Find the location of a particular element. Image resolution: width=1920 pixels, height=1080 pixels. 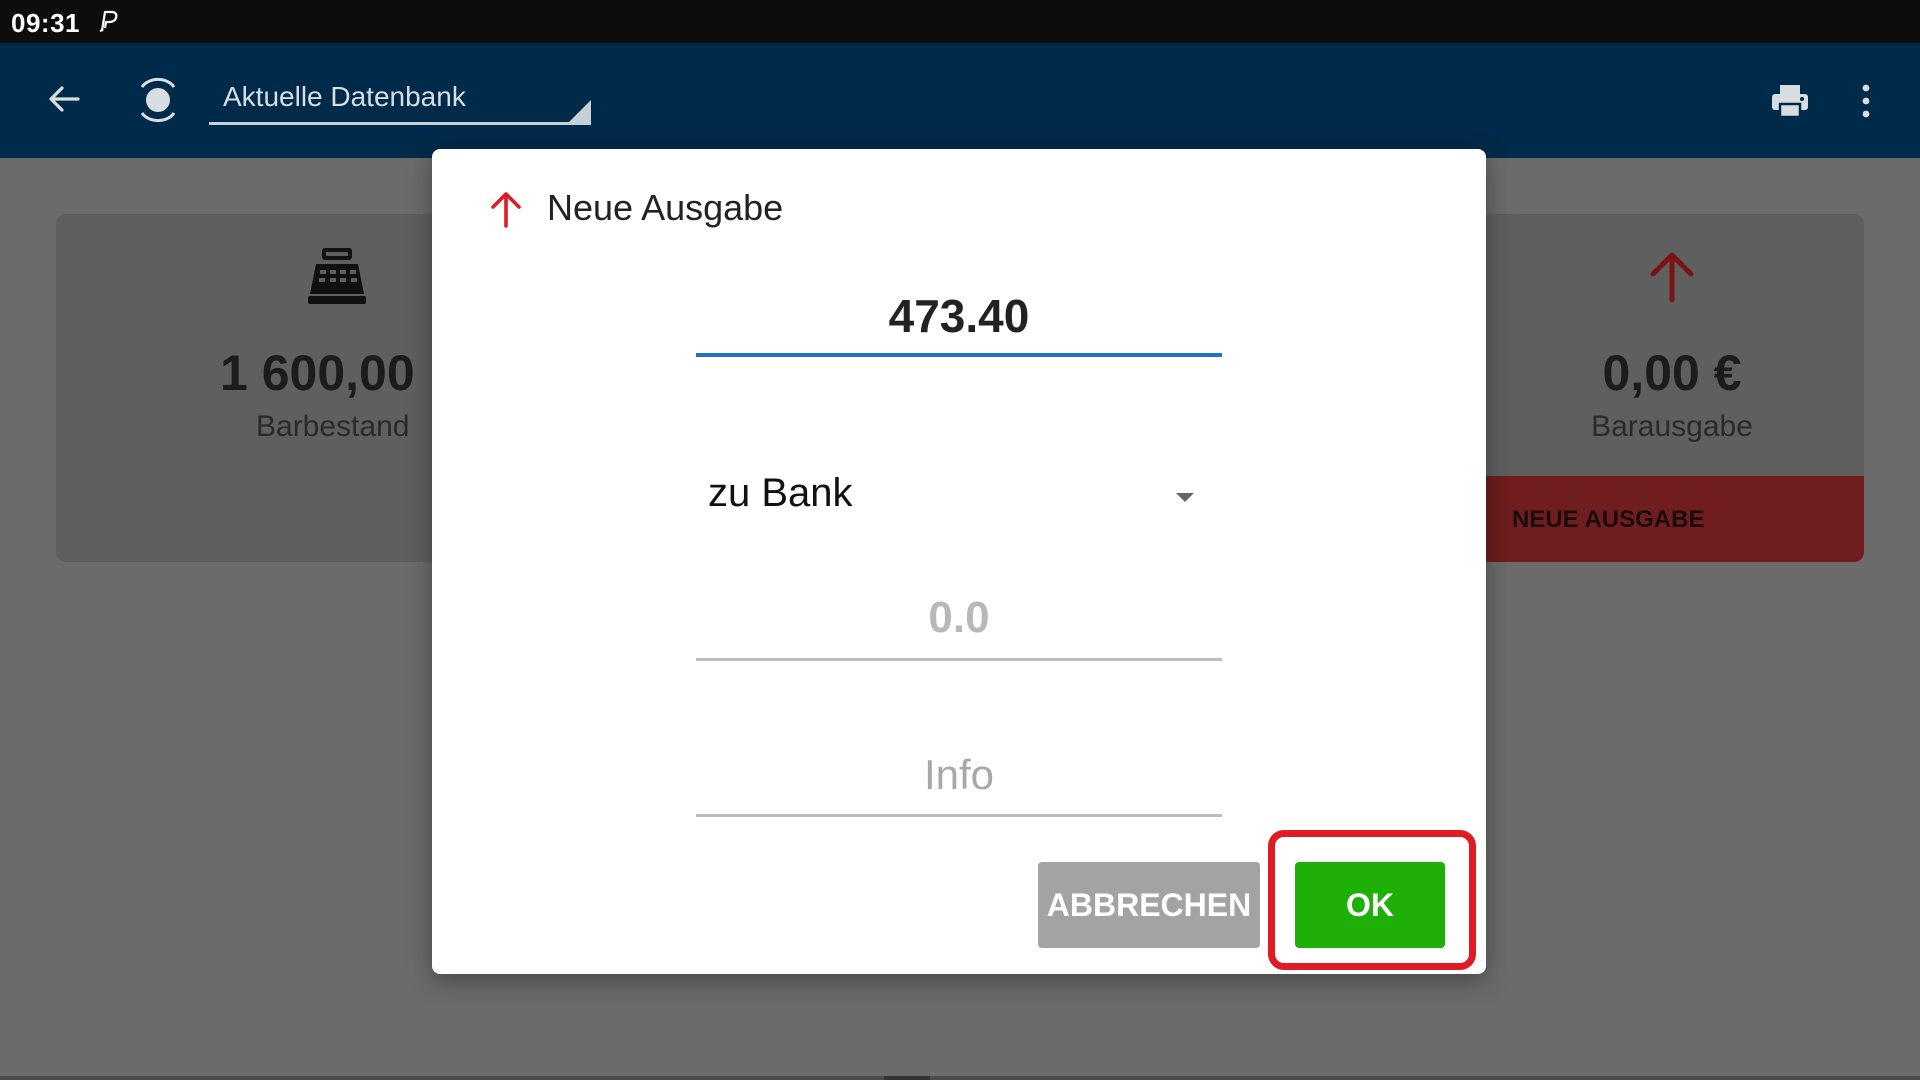

cash-expense-amount: 0,00 € is located at coordinates (1672, 373).